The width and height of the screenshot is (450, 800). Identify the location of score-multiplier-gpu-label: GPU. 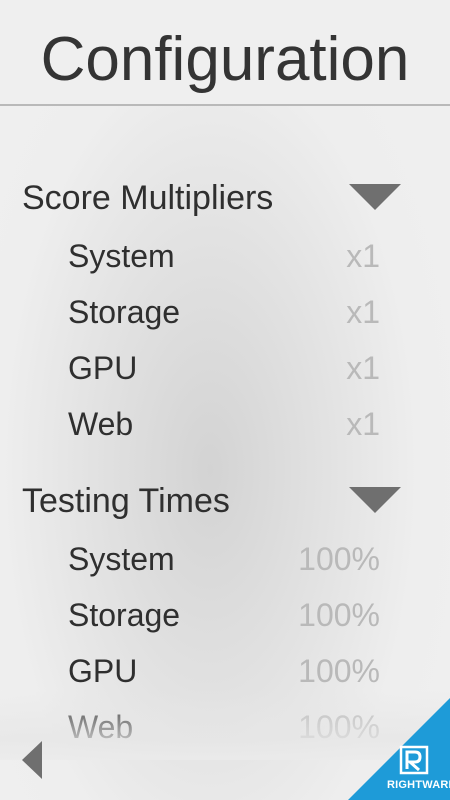
(103, 368).